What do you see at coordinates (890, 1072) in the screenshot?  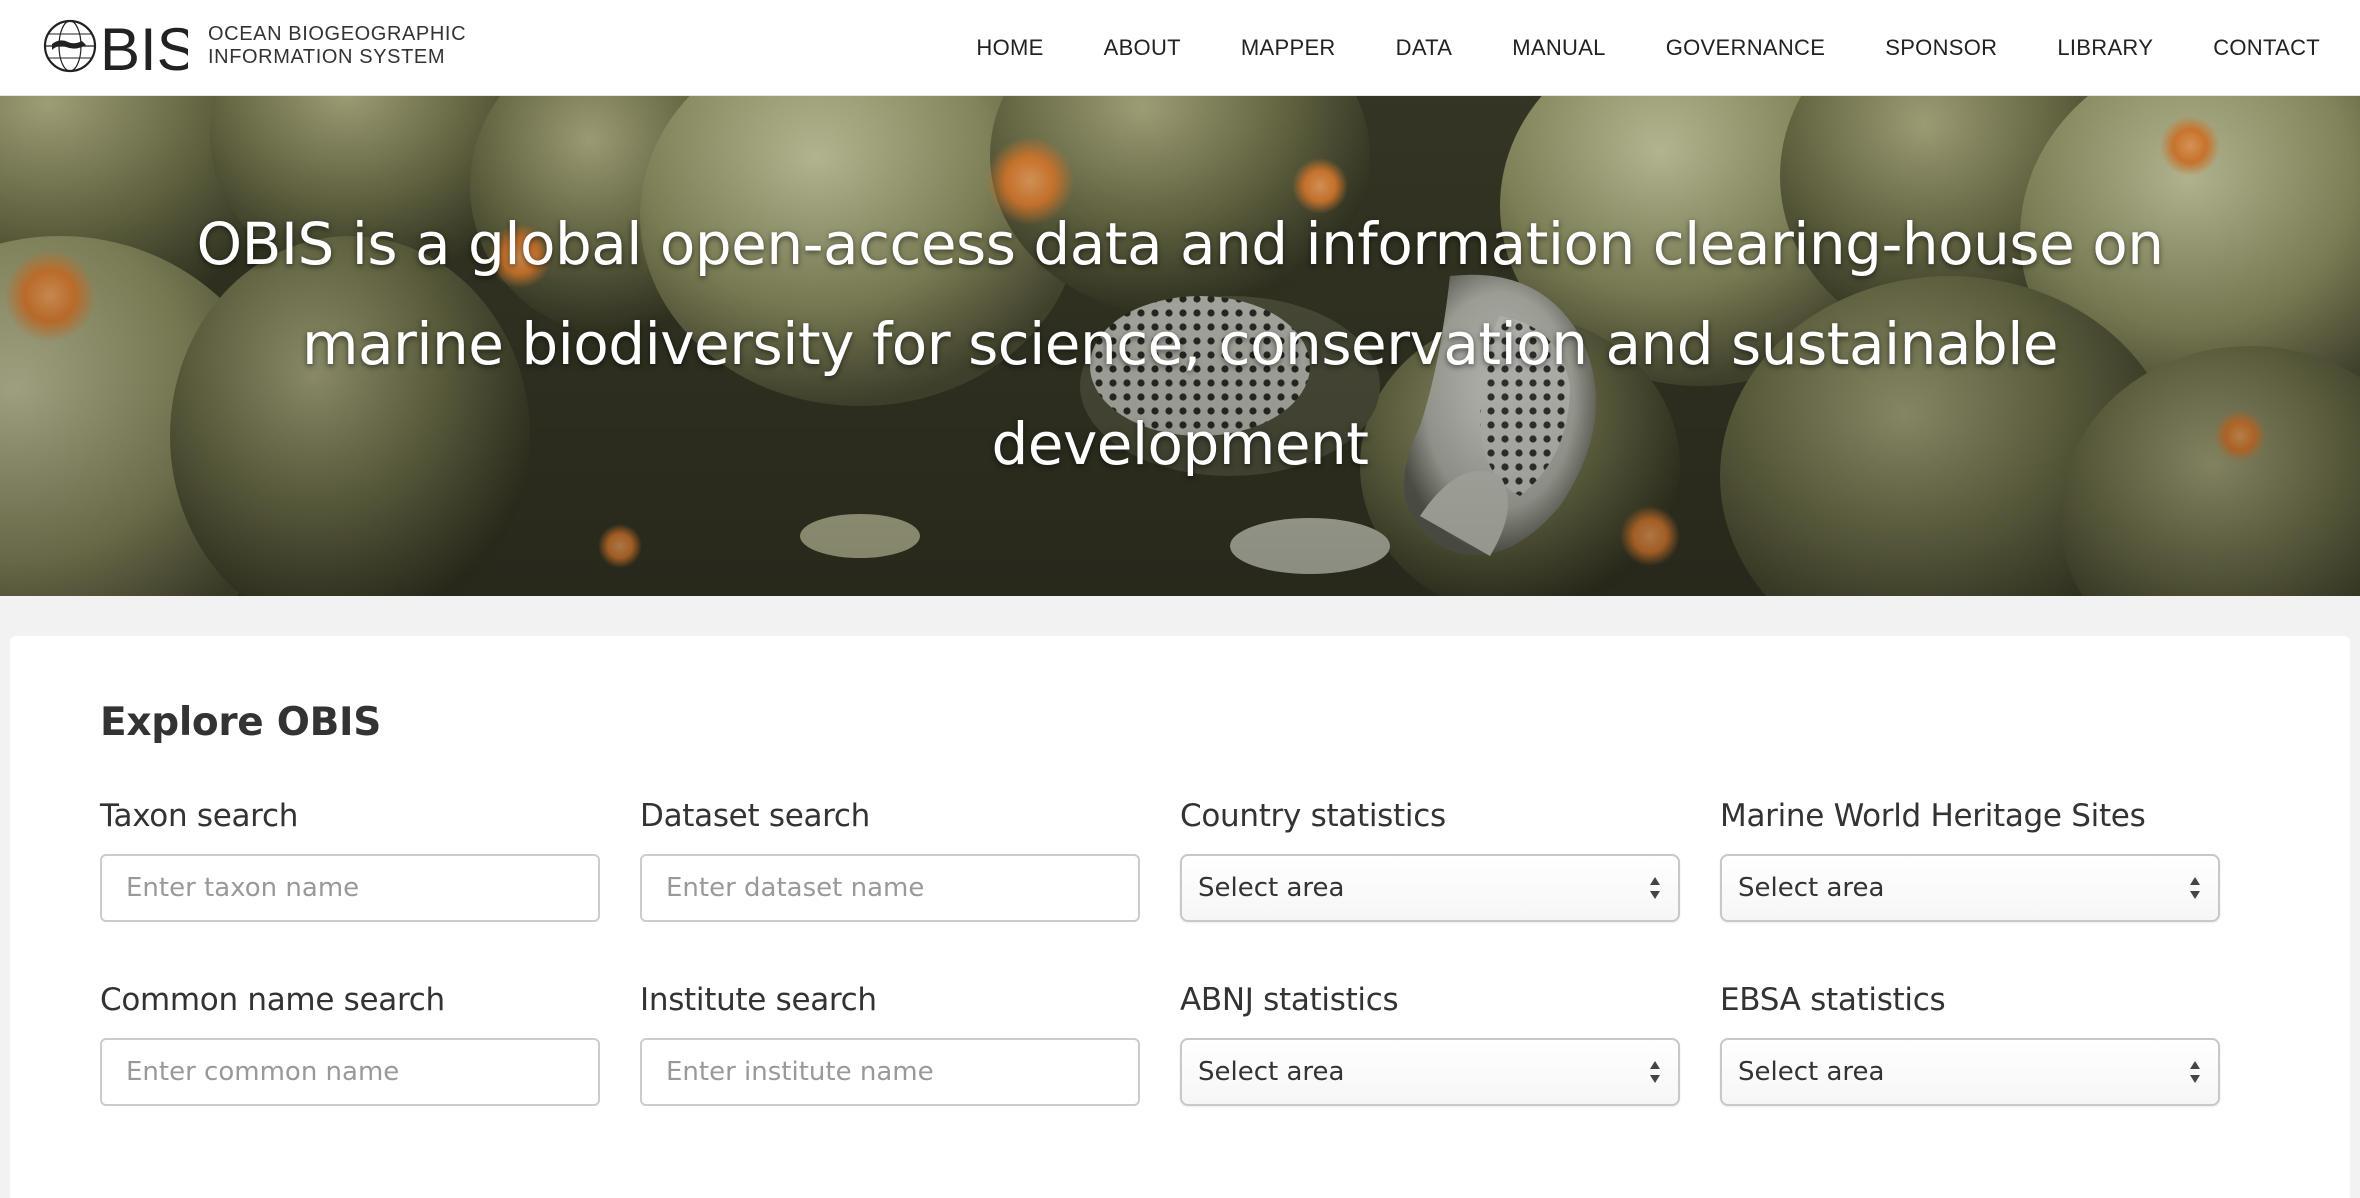 I see `institute-search-input` at bounding box center [890, 1072].